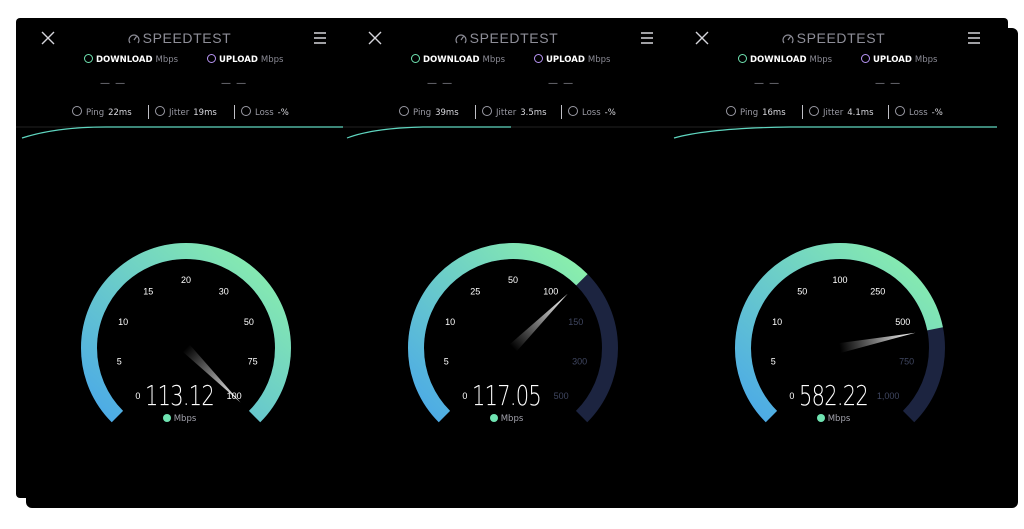 The image size is (1024, 529). What do you see at coordinates (839, 280) in the screenshot?
I see `gauge-tick-label: 100` at bounding box center [839, 280].